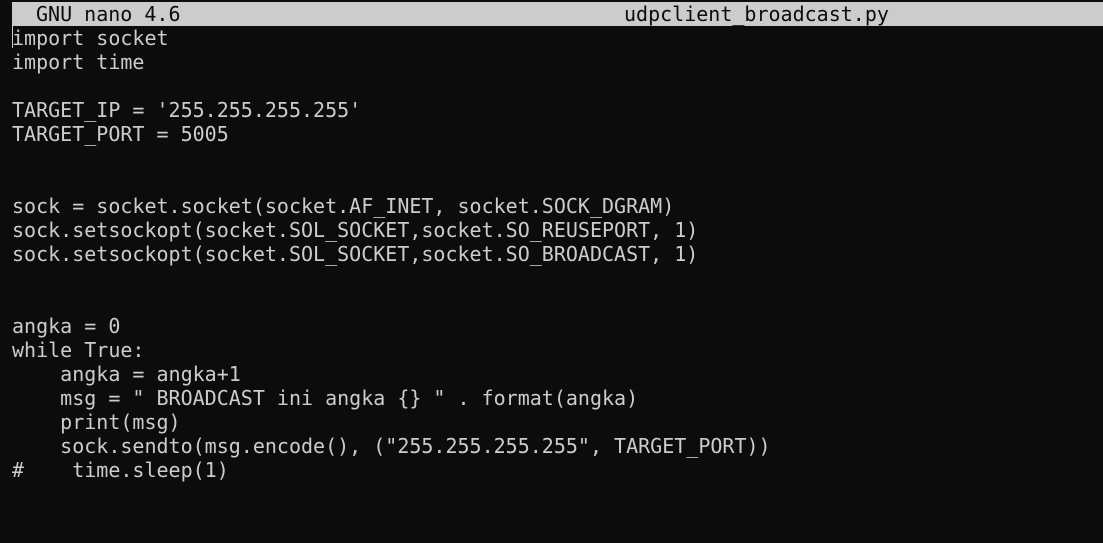  What do you see at coordinates (96, 422) in the screenshot?
I see `code-line-text: print(msg)` at bounding box center [96, 422].